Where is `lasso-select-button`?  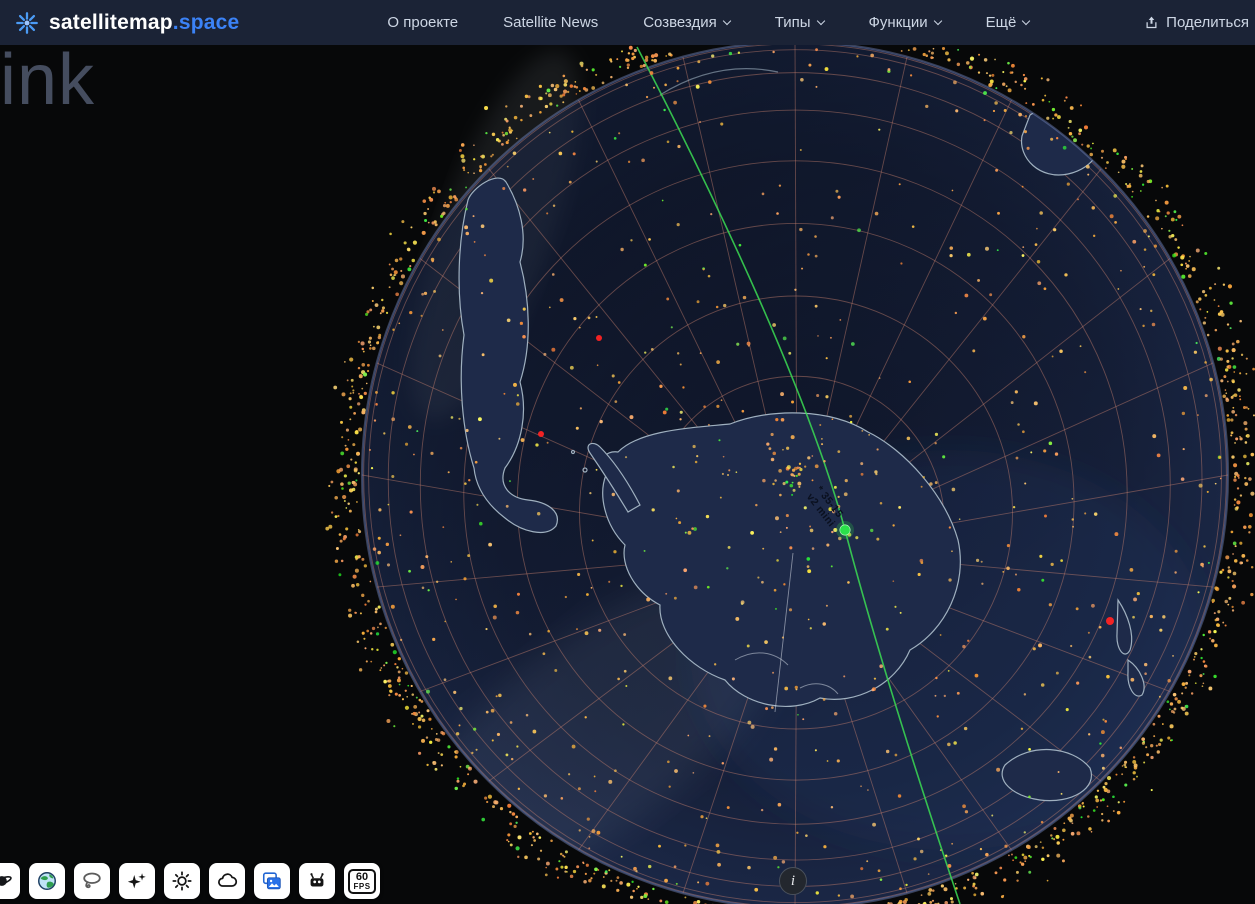 lasso-select-button is located at coordinates (92, 881).